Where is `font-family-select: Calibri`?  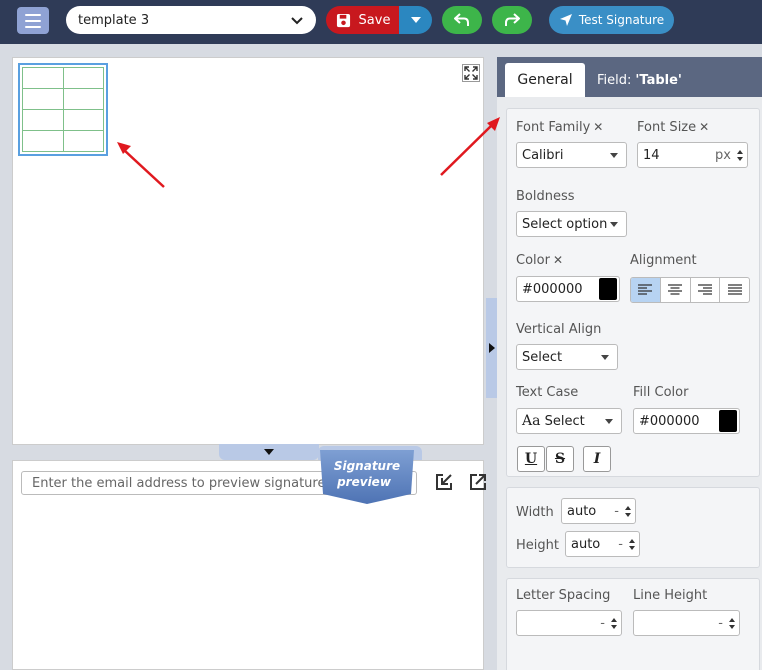 font-family-select: Calibri is located at coordinates (571, 155).